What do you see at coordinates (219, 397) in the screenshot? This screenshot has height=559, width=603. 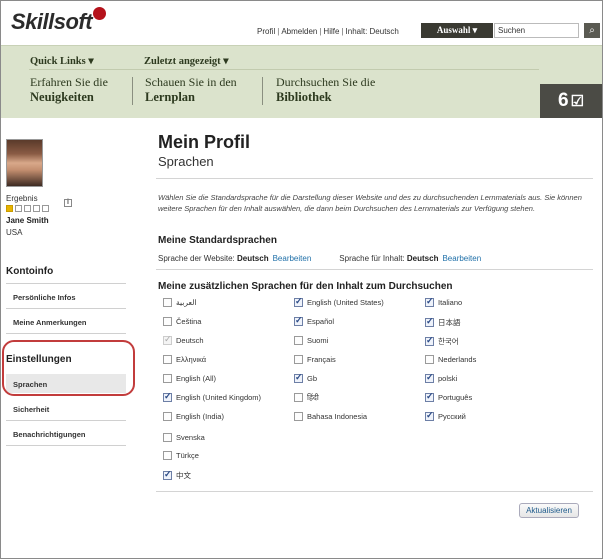 I see `language-label: English (United Kingdom)` at bounding box center [219, 397].